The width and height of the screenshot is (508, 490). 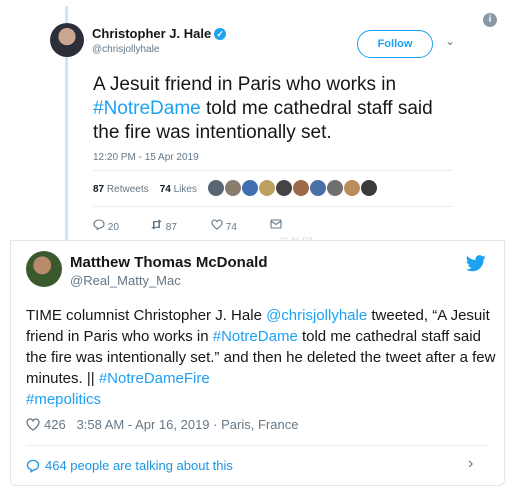 What do you see at coordinates (220, 34) in the screenshot?
I see `verified-badge-icon: ✓` at bounding box center [220, 34].